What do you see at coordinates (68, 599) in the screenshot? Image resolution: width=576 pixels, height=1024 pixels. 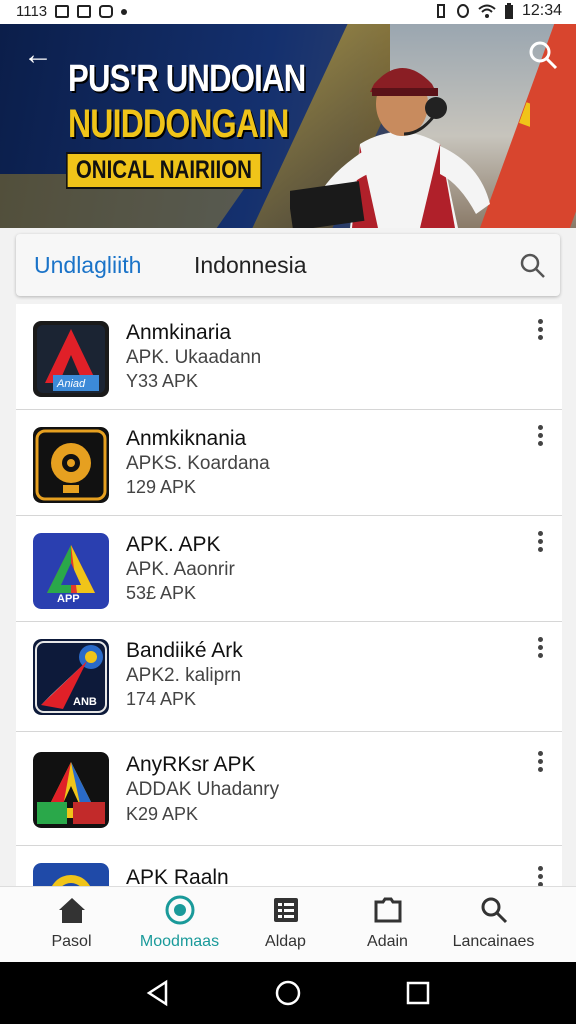 I see `app-icon-label: APP` at bounding box center [68, 599].